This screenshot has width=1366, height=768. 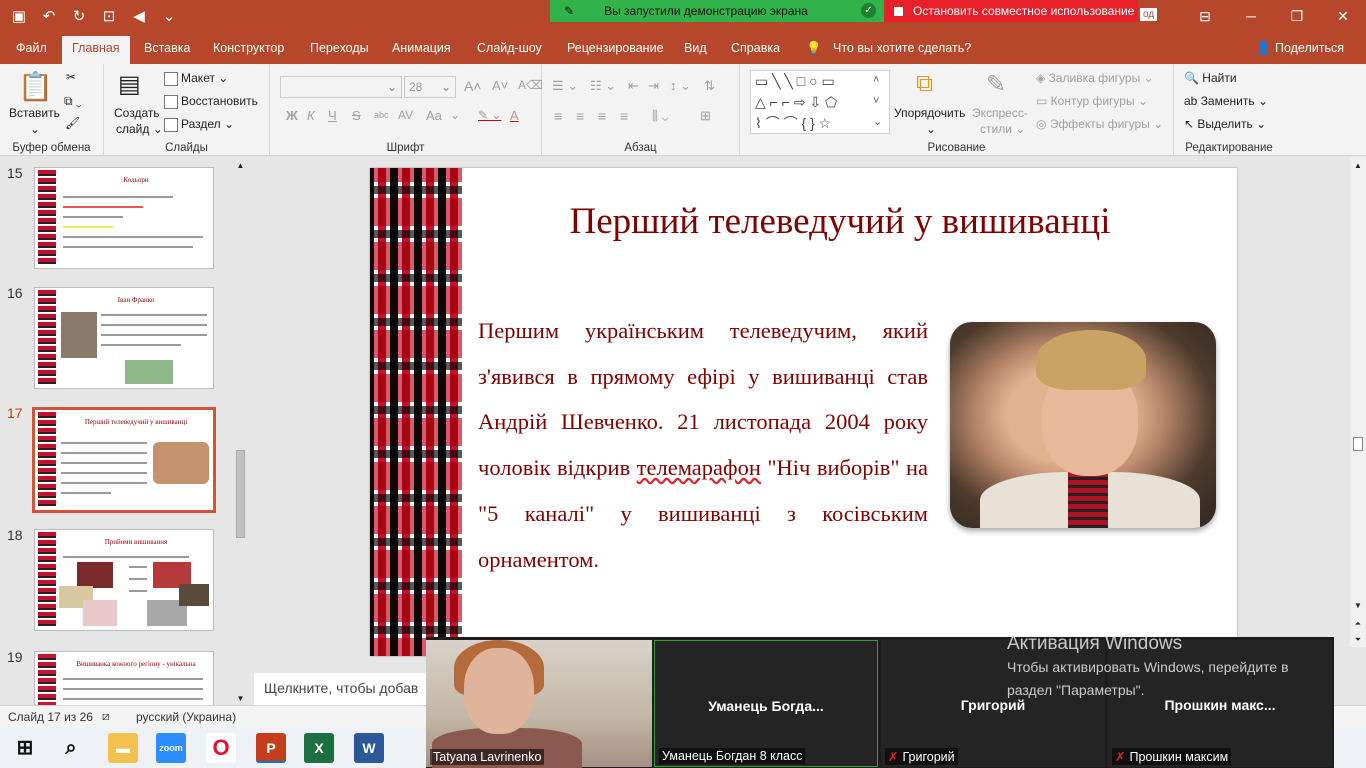 What do you see at coordinates (434, 115) in the screenshot?
I see `change-case-button: Aa` at bounding box center [434, 115].